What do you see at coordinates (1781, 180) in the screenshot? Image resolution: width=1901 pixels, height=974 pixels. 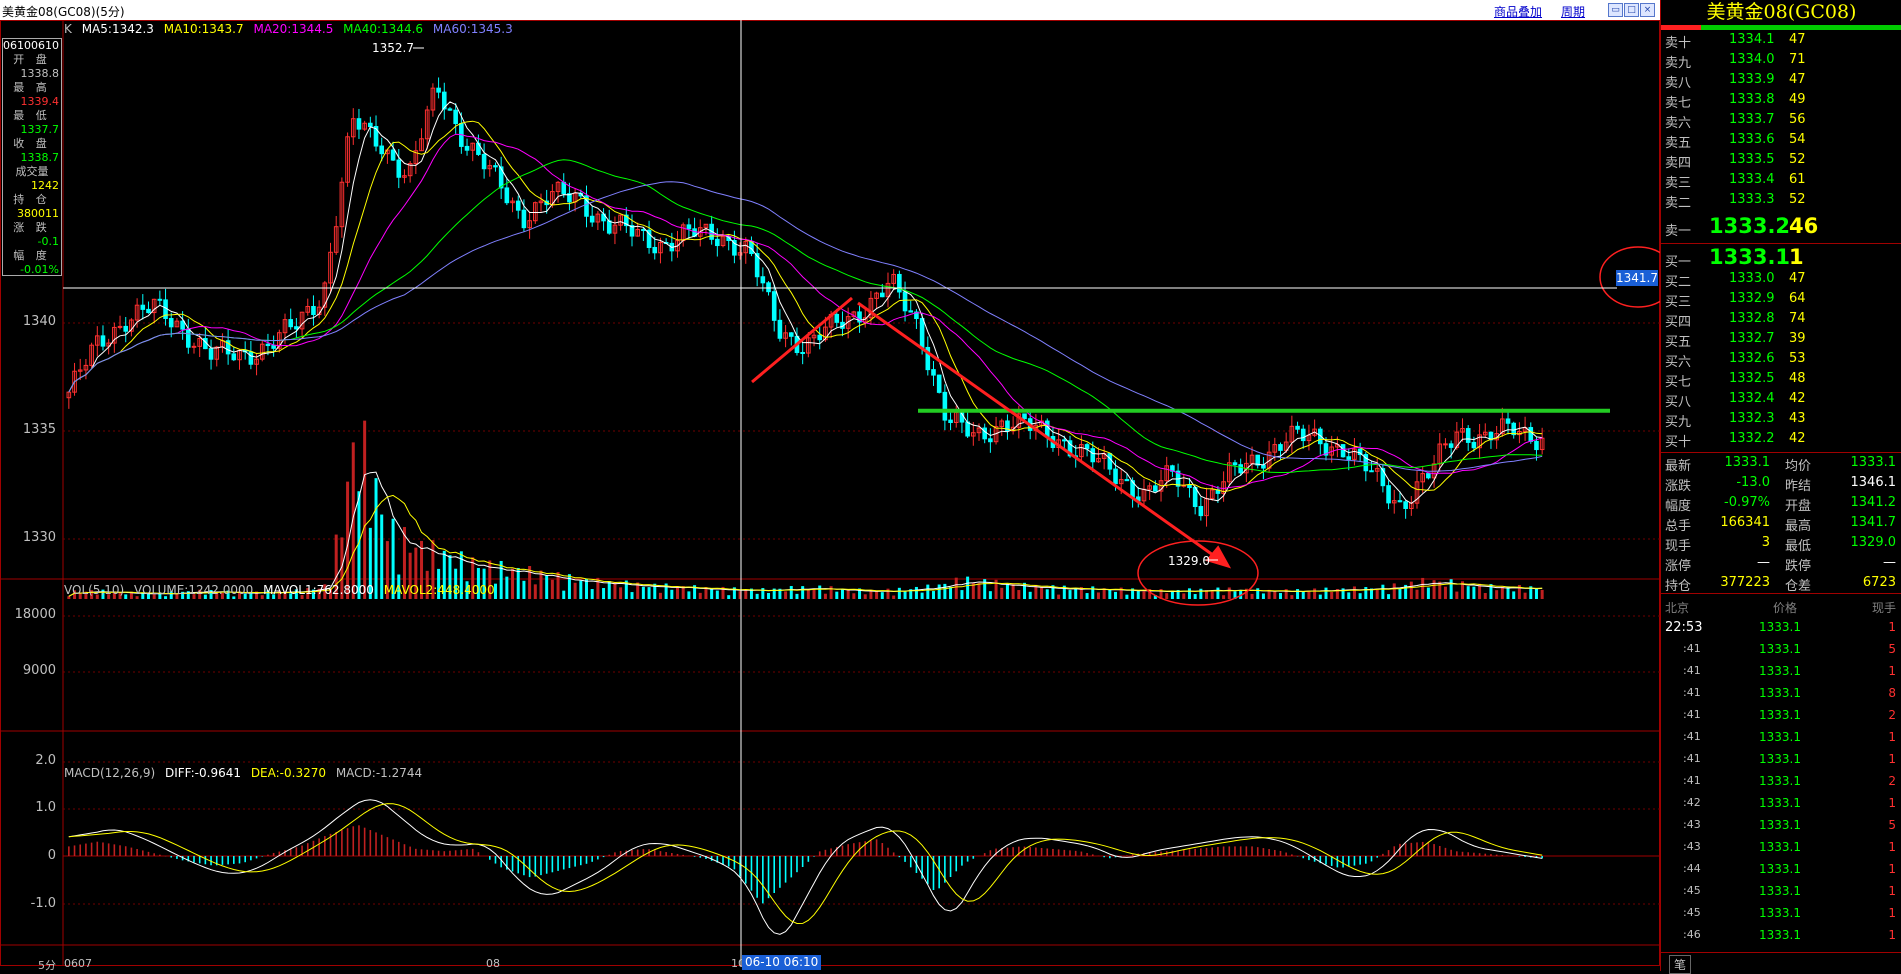 I see `order-book-row: 卖三 1333.4 61` at bounding box center [1781, 180].